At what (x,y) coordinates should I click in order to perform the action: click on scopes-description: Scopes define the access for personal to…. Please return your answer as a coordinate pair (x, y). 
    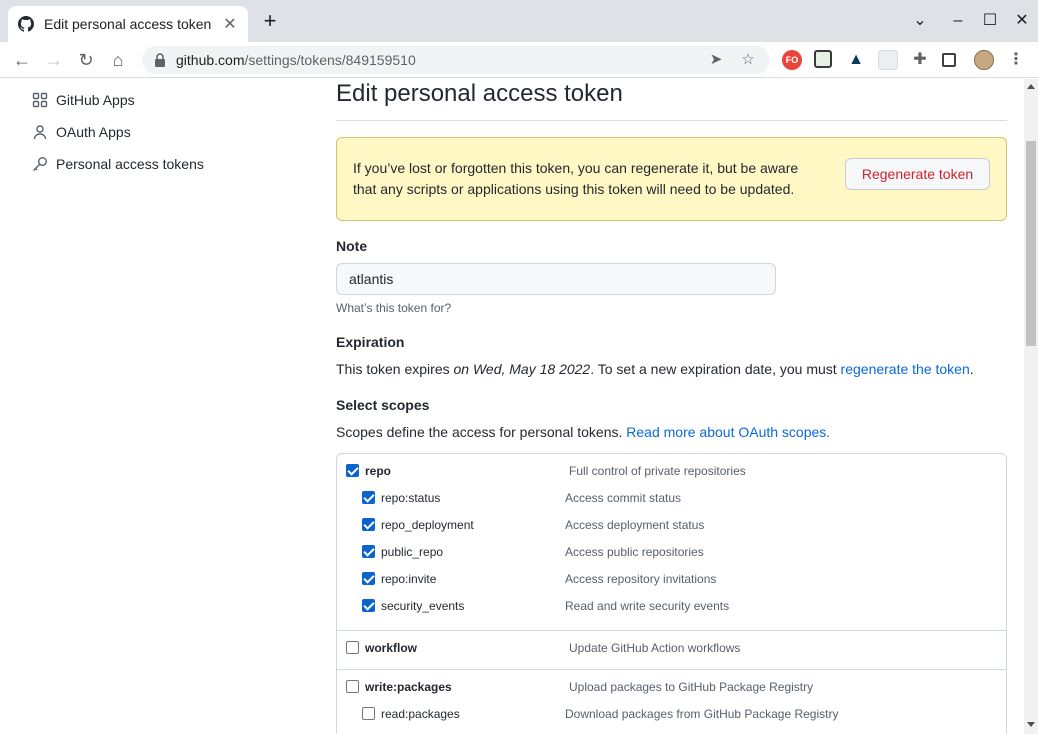
    Looking at the image, I should click on (583, 432).